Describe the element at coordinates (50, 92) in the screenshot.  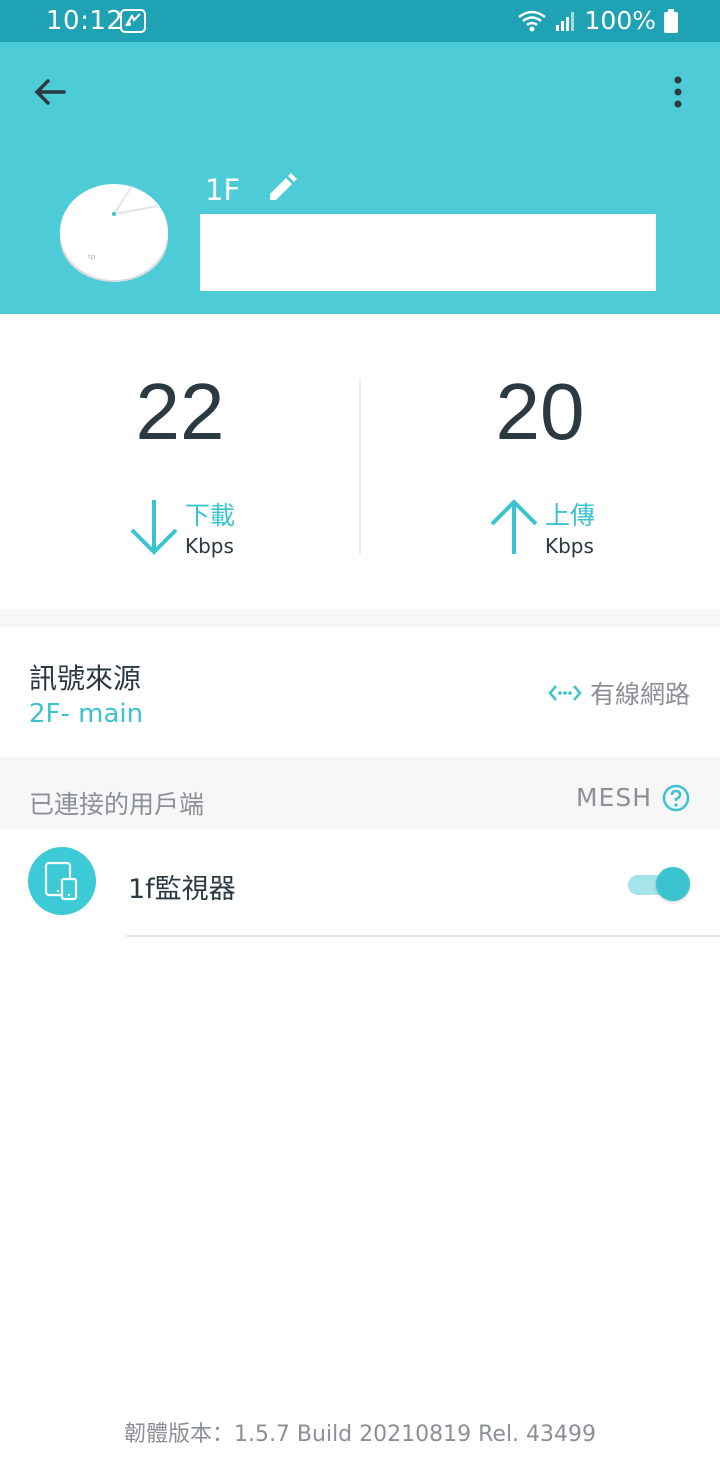
I see `back-arrow-icon` at that location.